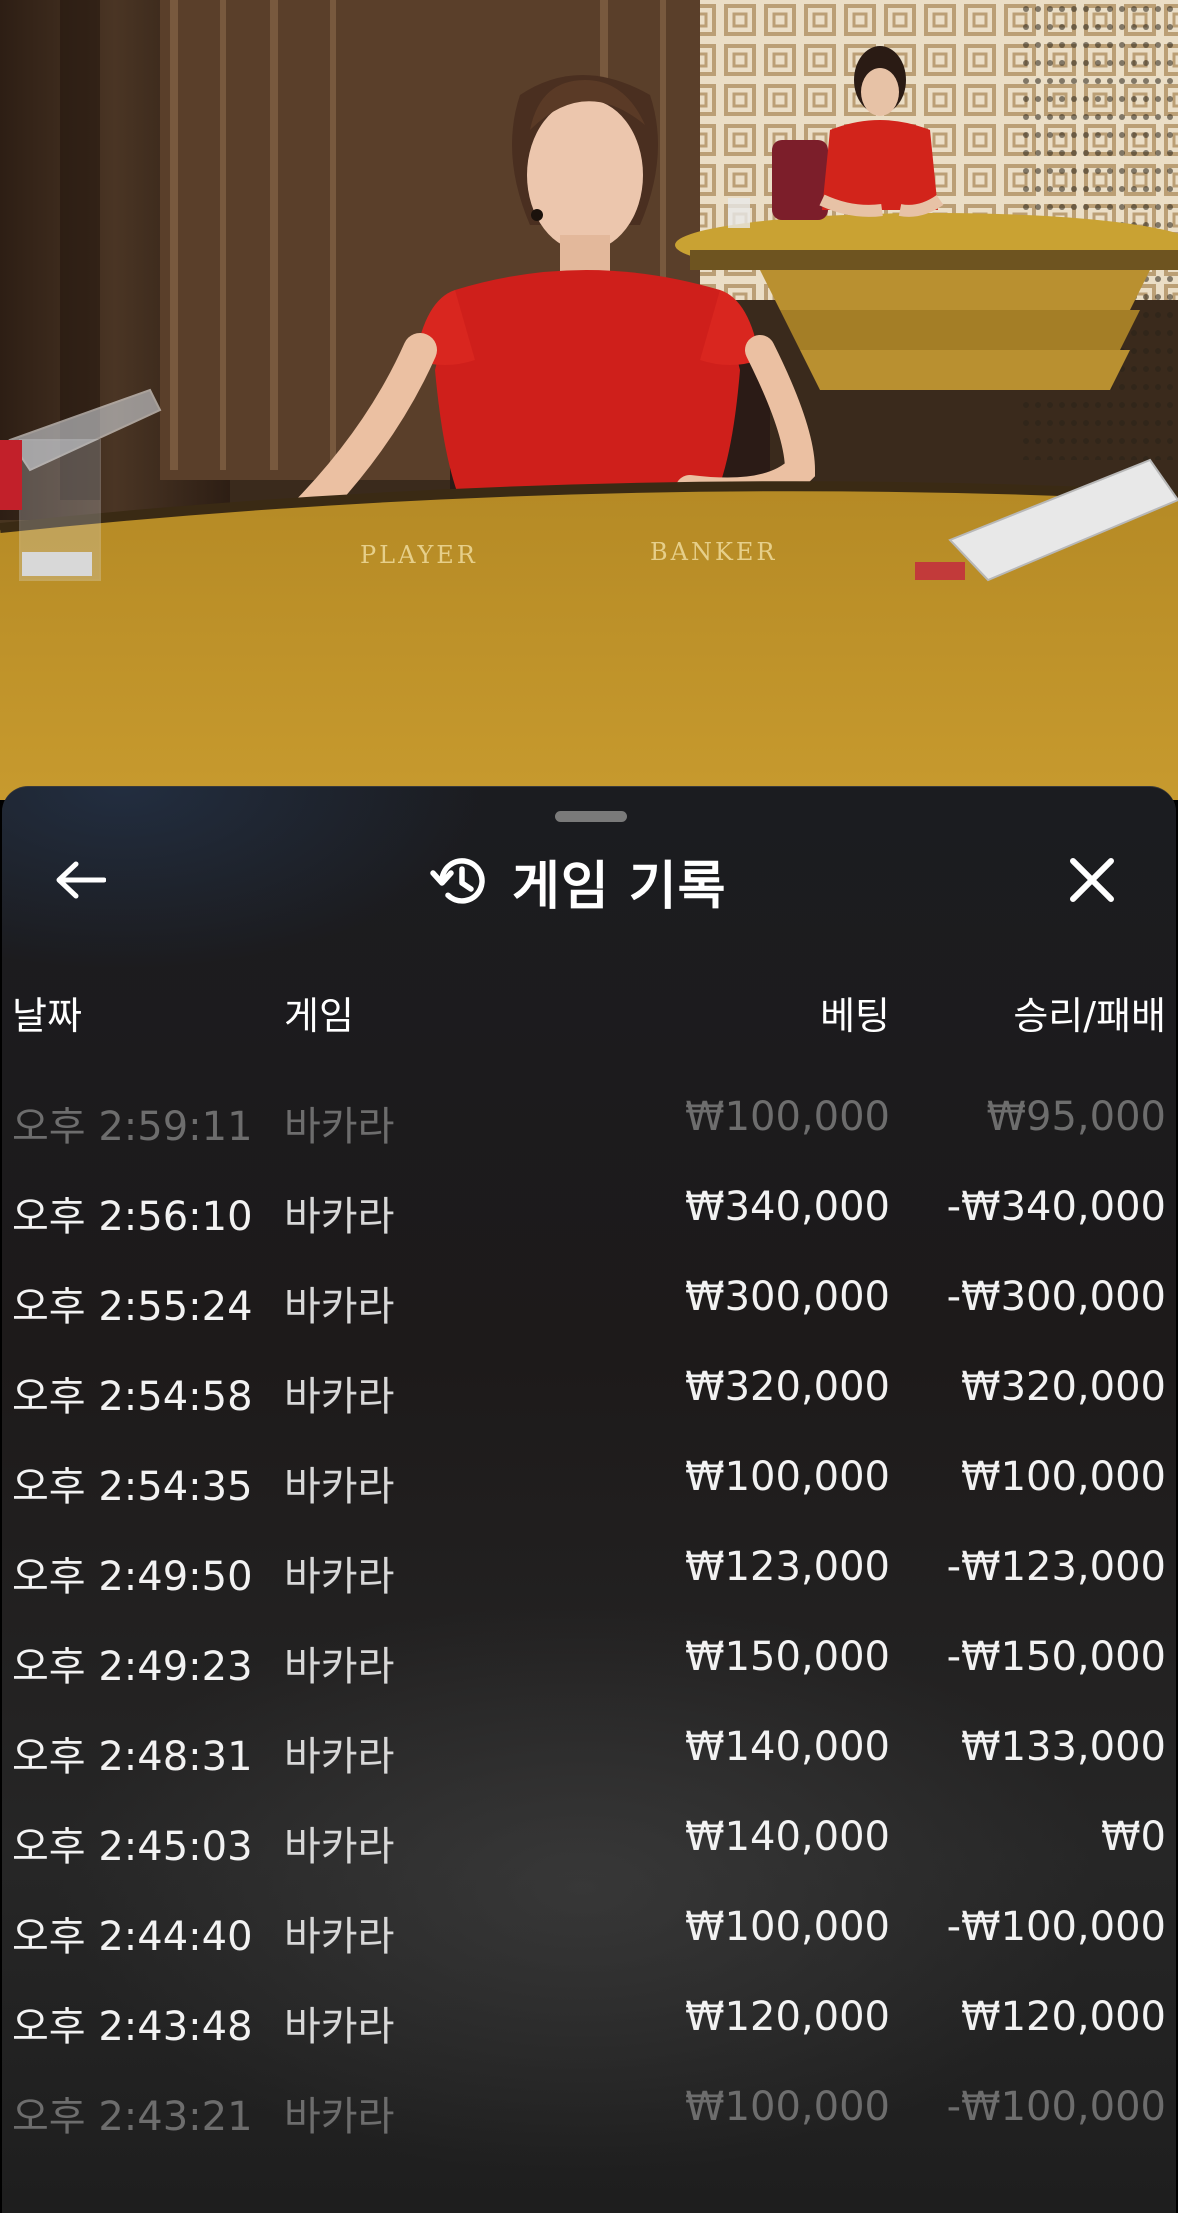 The width and height of the screenshot is (1178, 2213). What do you see at coordinates (589, 1124) in the screenshot?
I see `table-row: 오후 2:59:11 바카라 ₩100,000 ₩95,000` at bounding box center [589, 1124].